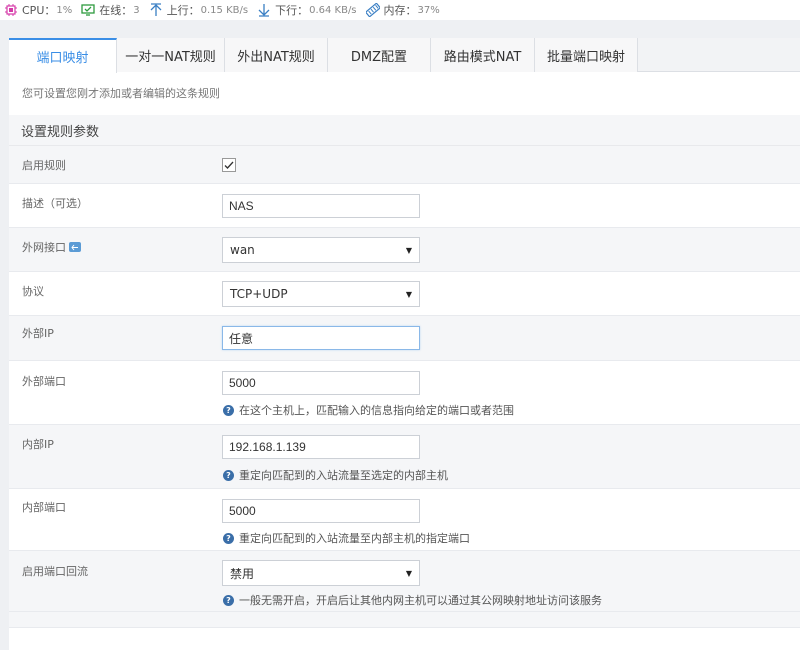 This screenshot has width=800, height=650. I want to click on memory-label: 内存：, so click(400, 10).